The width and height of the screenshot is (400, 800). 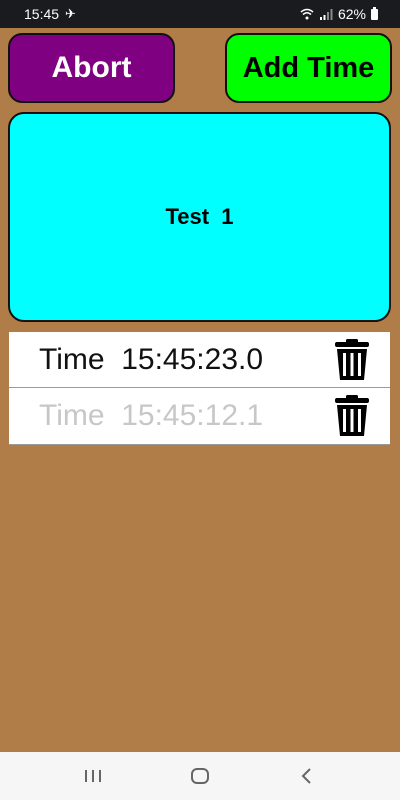 I want to click on battery-icon, so click(x=374, y=13).